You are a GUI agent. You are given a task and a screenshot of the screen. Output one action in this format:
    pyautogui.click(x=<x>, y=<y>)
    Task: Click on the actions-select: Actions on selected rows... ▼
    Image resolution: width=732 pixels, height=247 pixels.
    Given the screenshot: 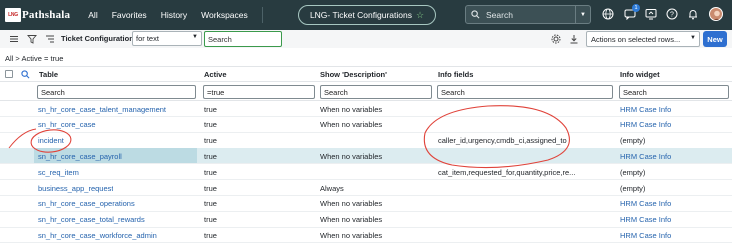 What is the action you would take?
    pyautogui.click(x=643, y=39)
    